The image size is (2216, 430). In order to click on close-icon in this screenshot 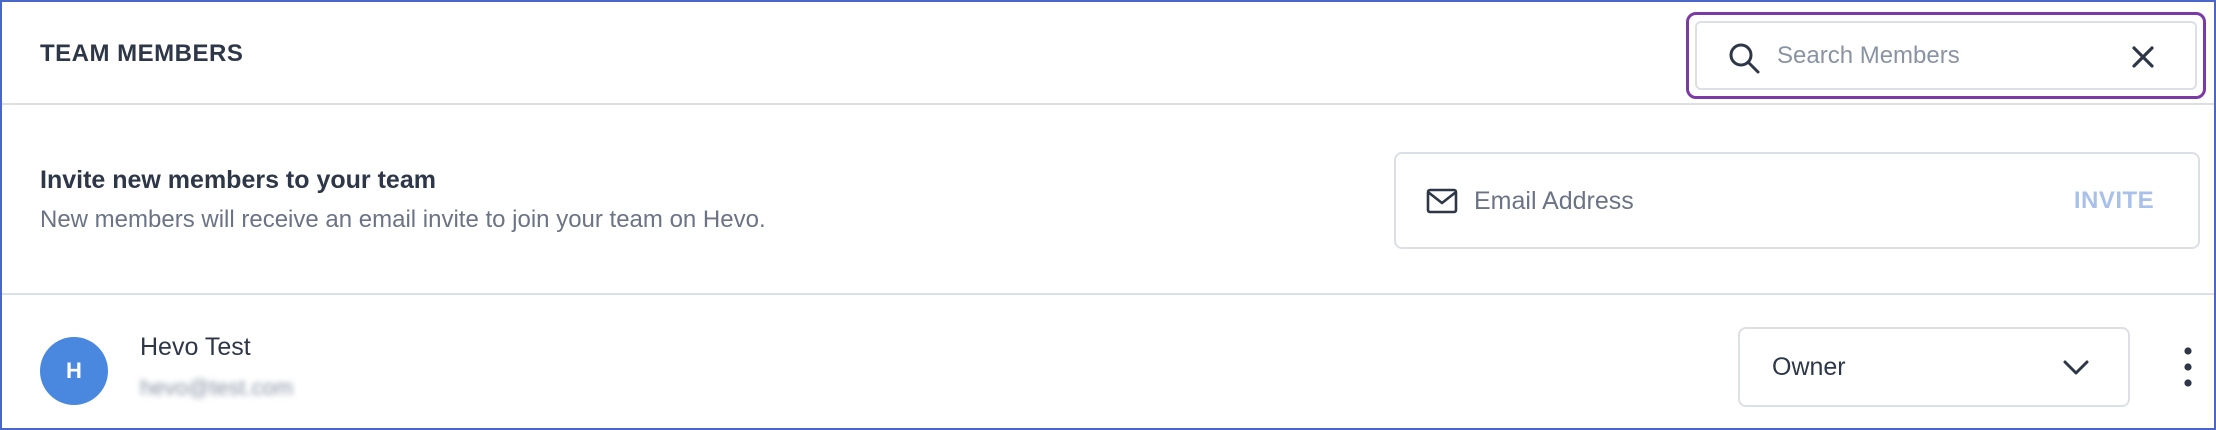, I will do `click(2143, 57)`.